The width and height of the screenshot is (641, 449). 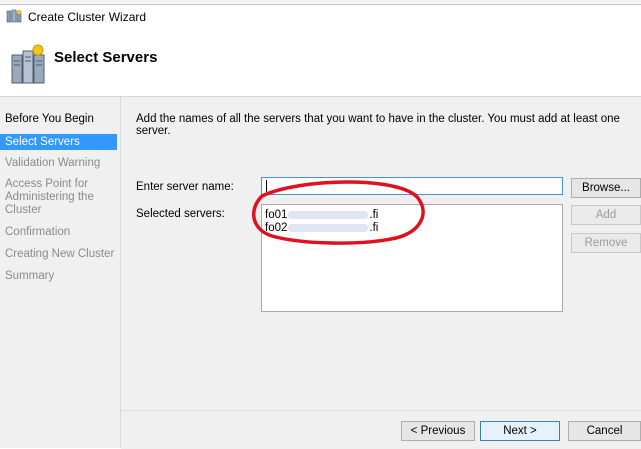 What do you see at coordinates (320, 16) in the screenshot?
I see `title-bar: Create Cluster Wizard` at bounding box center [320, 16].